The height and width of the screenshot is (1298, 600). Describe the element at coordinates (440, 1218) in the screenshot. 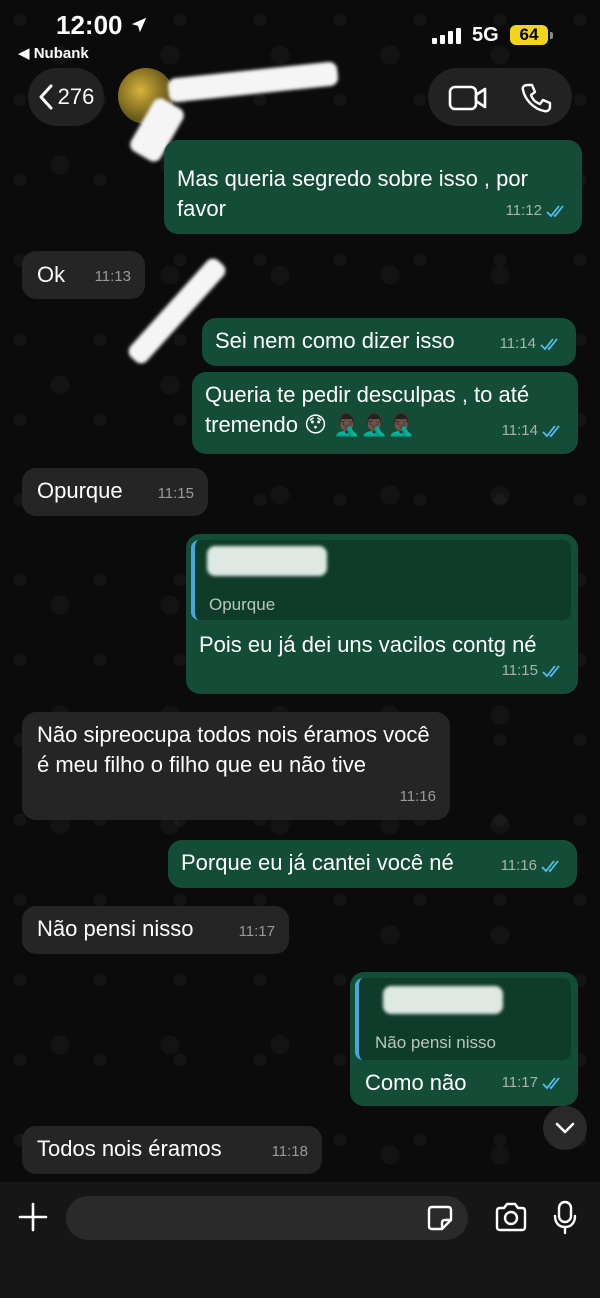

I see `sticker-icon` at that location.